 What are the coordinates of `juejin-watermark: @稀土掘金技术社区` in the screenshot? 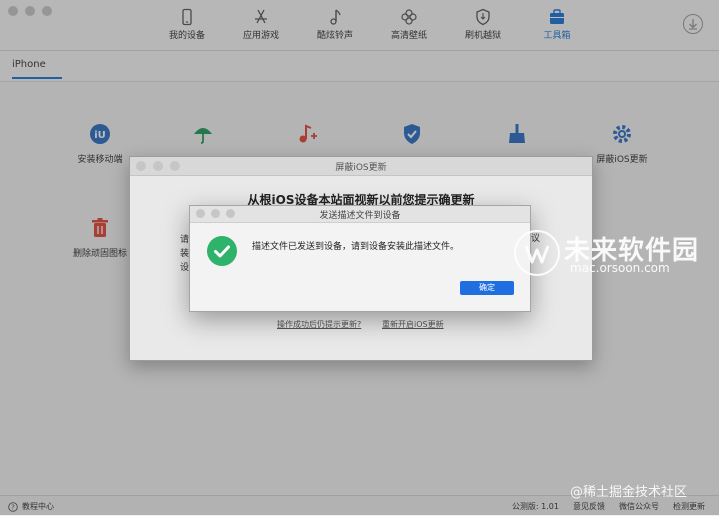 It's located at (629, 492).